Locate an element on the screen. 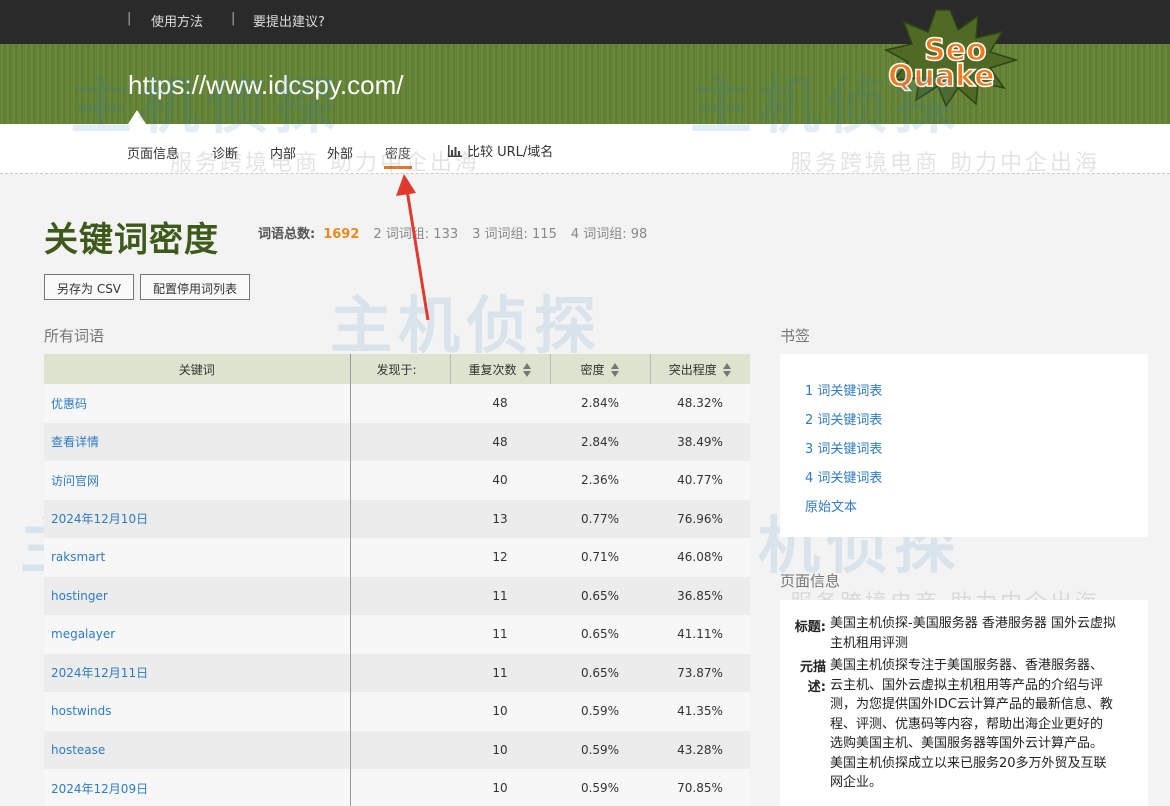  tab-external: 外部 is located at coordinates (340, 152).